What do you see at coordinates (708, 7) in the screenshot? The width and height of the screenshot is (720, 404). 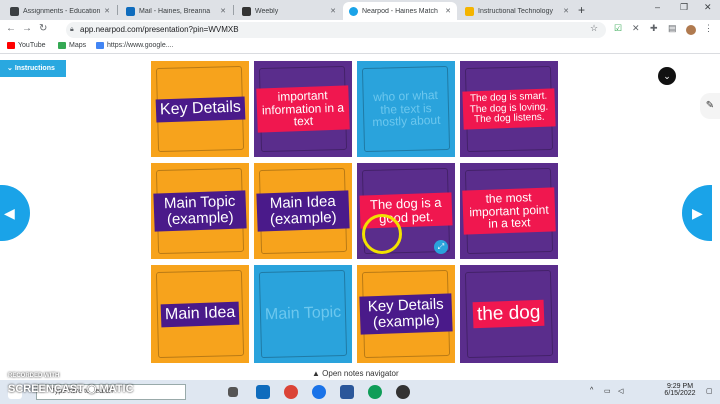 I see `close-window-button: ✕` at bounding box center [708, 7].